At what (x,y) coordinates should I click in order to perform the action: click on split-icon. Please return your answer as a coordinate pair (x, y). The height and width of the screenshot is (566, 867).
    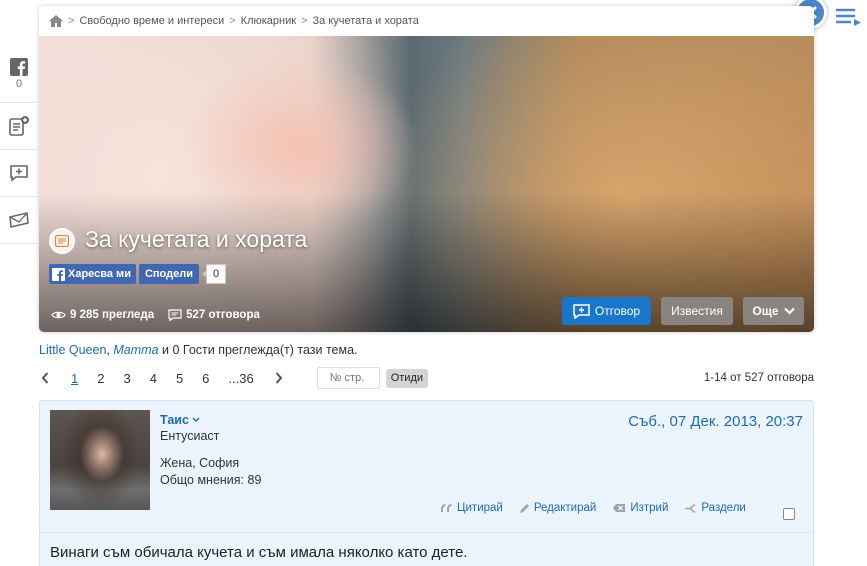
    Looking at the image, I should click on (690, 508).